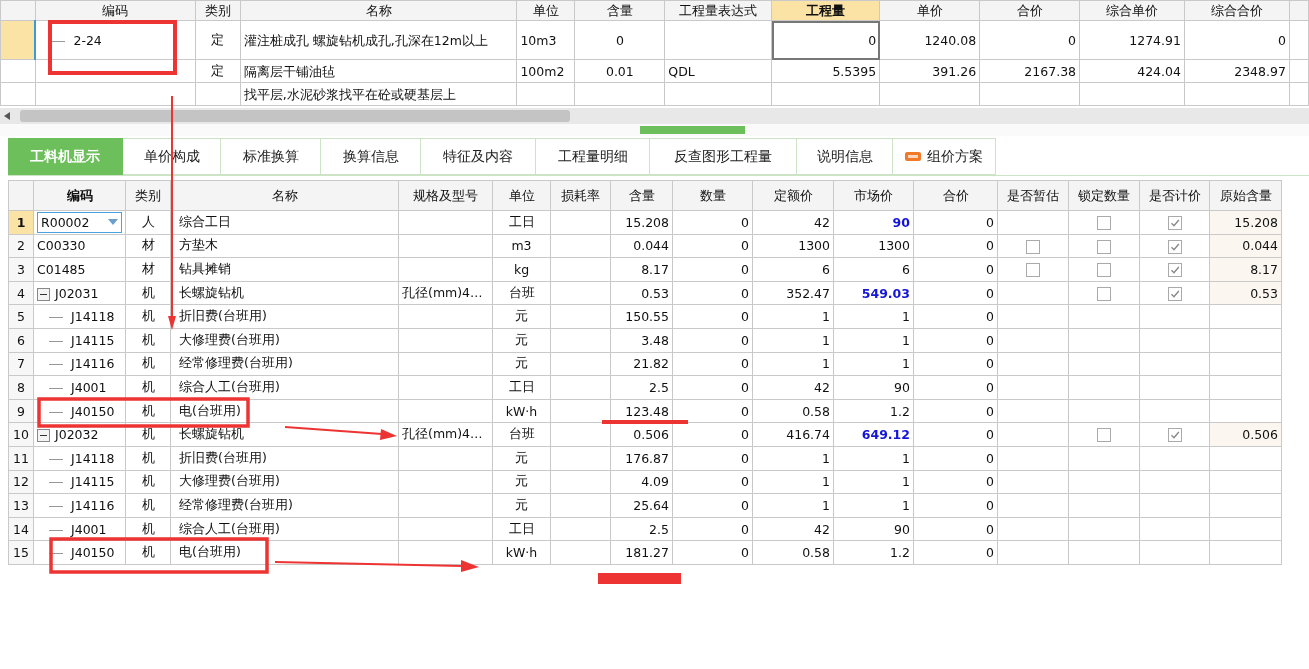 This screenshot has width=1309, height=669. Describe the element at coordinates (655, 482) in the screenshot. I see `content-cell: 4.09` at that location.